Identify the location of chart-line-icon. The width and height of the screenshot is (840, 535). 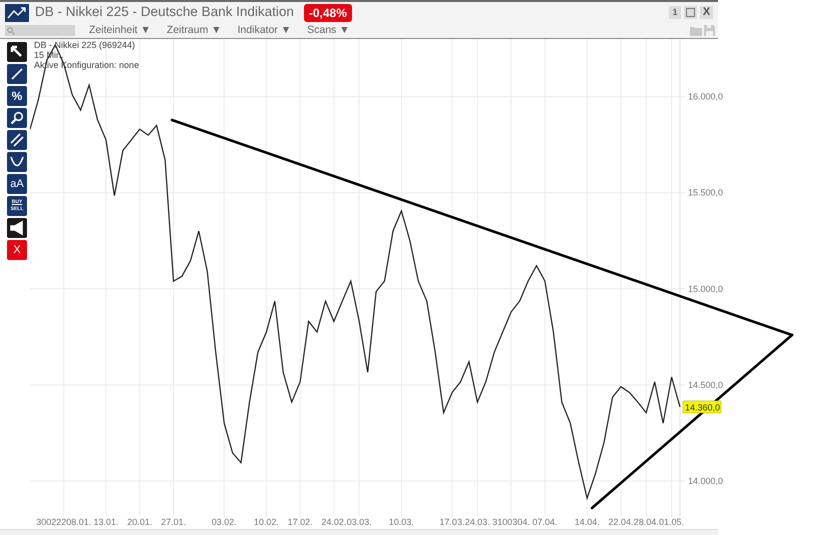
(17, 13).